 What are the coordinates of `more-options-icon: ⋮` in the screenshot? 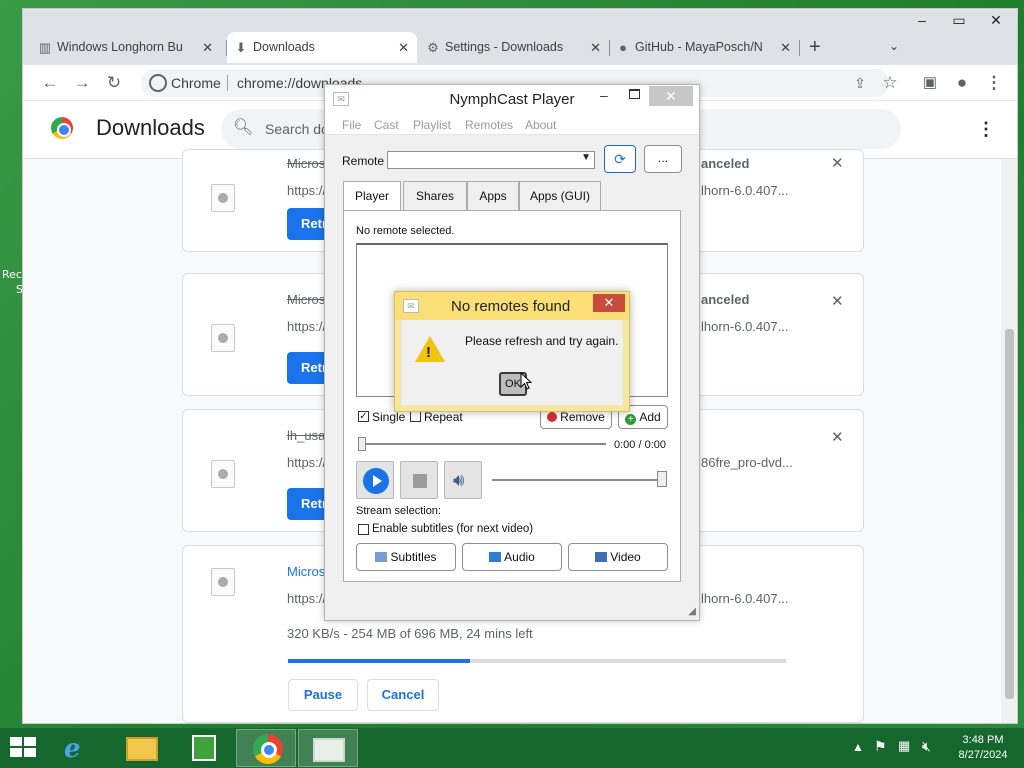 It's located at (986, 129).